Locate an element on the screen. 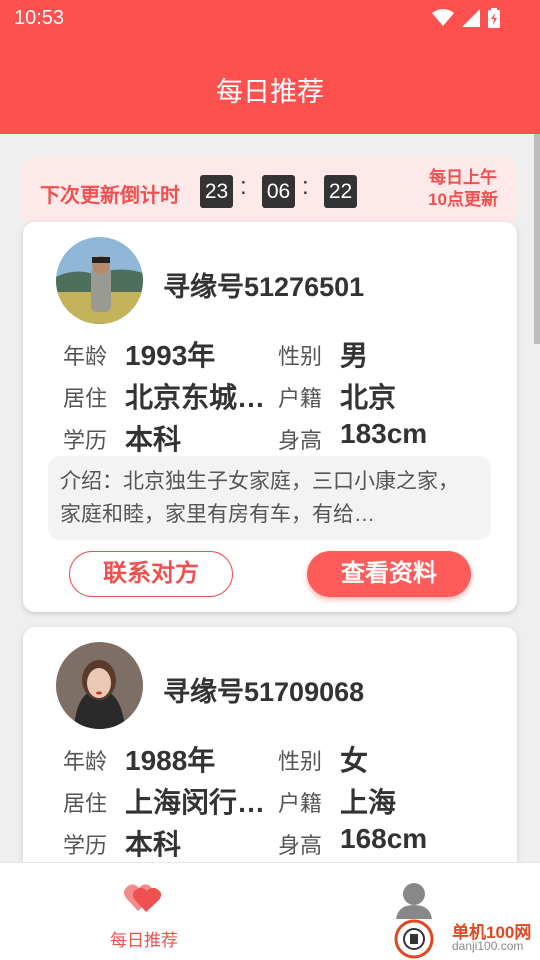 The height and width of the screenshot is (960, 540). tab-daily-recommend-label: 每日推荐 is located at coordinates (144, 940).